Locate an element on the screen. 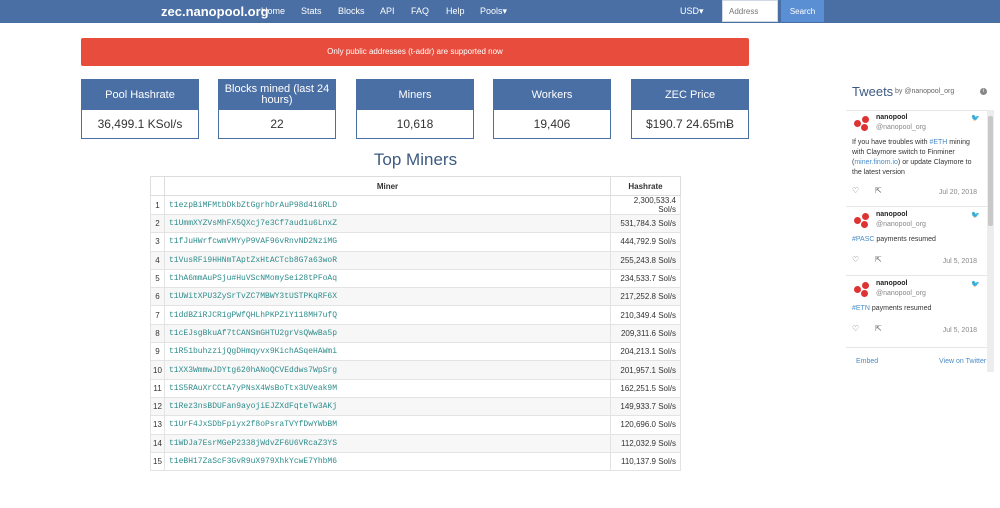  nav-api: API is located at coordinates (387, 11).